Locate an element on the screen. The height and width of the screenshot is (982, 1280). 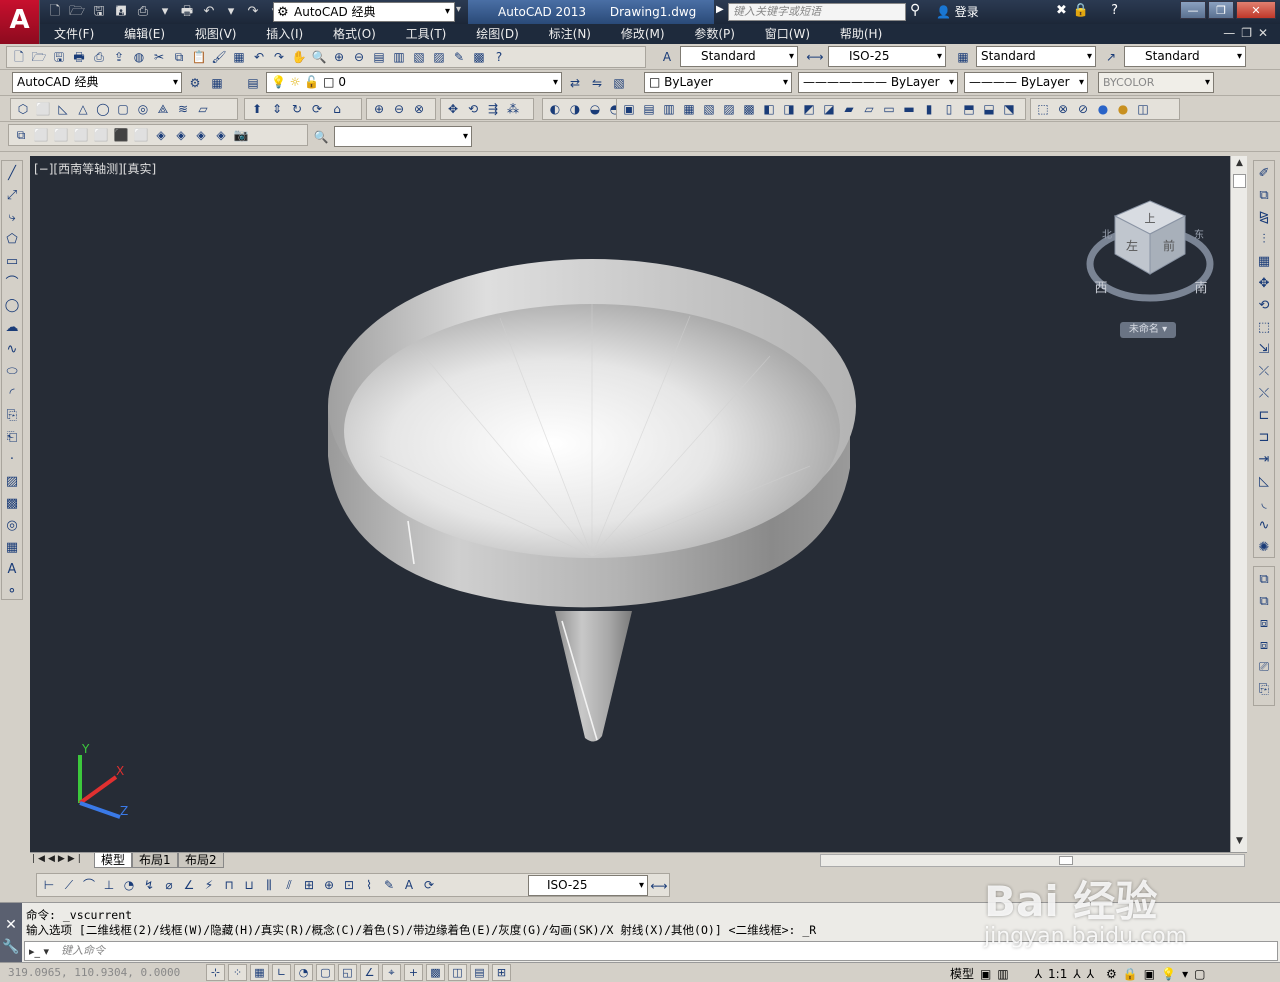
move-face-icon: ◑ is located at coordinates (575, 109).